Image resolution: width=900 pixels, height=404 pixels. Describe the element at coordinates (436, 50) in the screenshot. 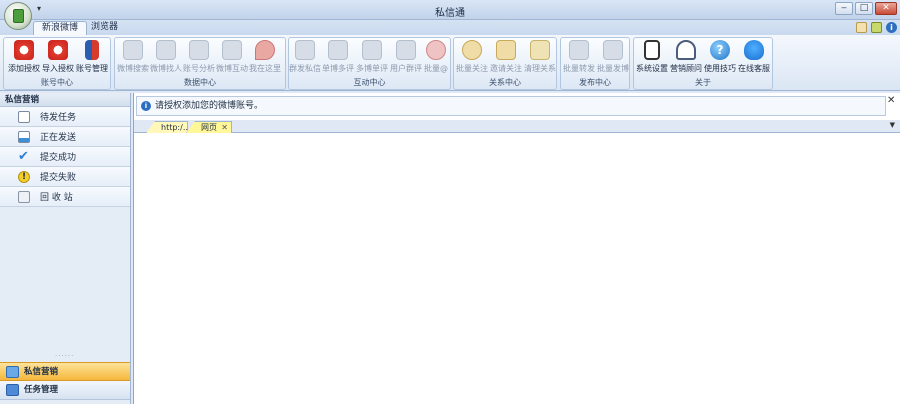

I see `at-sign-icon` at that location.